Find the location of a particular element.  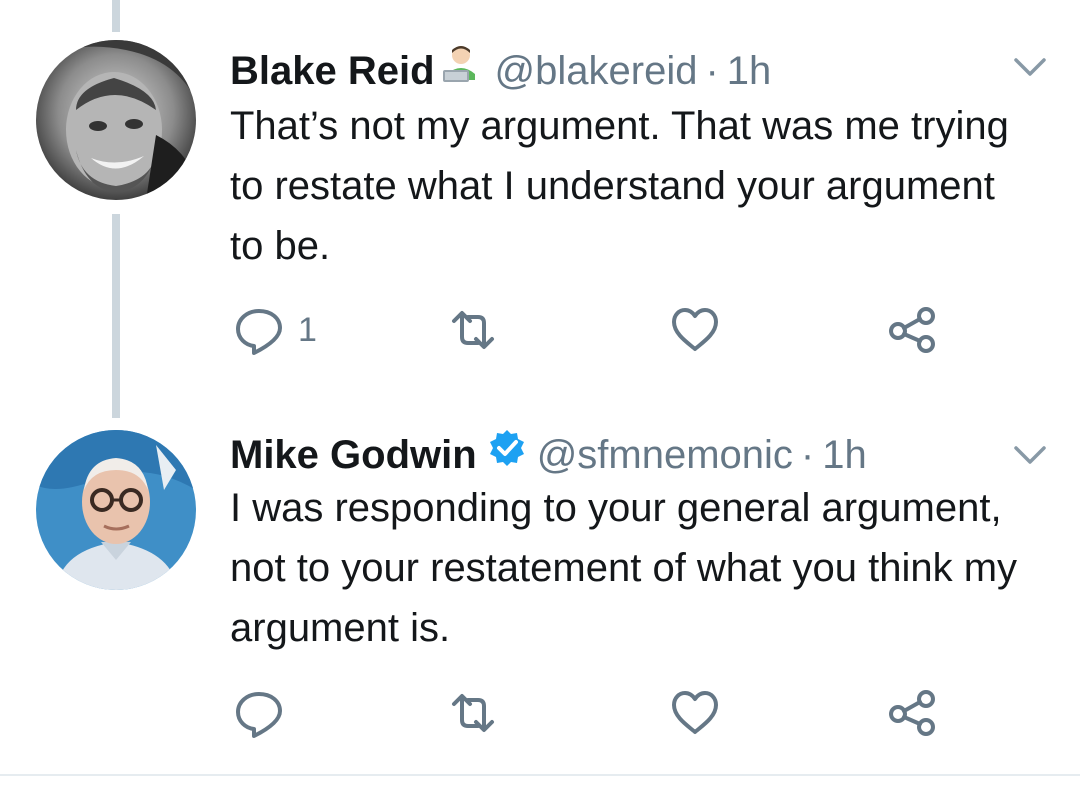

tweet-header: Blake Reid @blakereid · 1h is located at coordinates (500, 69).